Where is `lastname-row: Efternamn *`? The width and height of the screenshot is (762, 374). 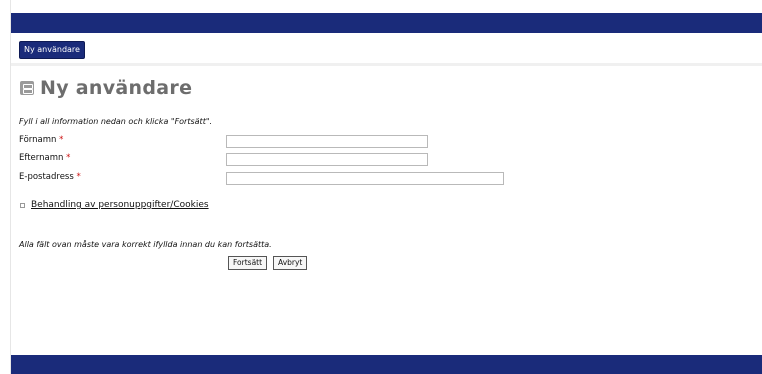
lastname-row: Efternamn * is located at coordinates (44, 158).